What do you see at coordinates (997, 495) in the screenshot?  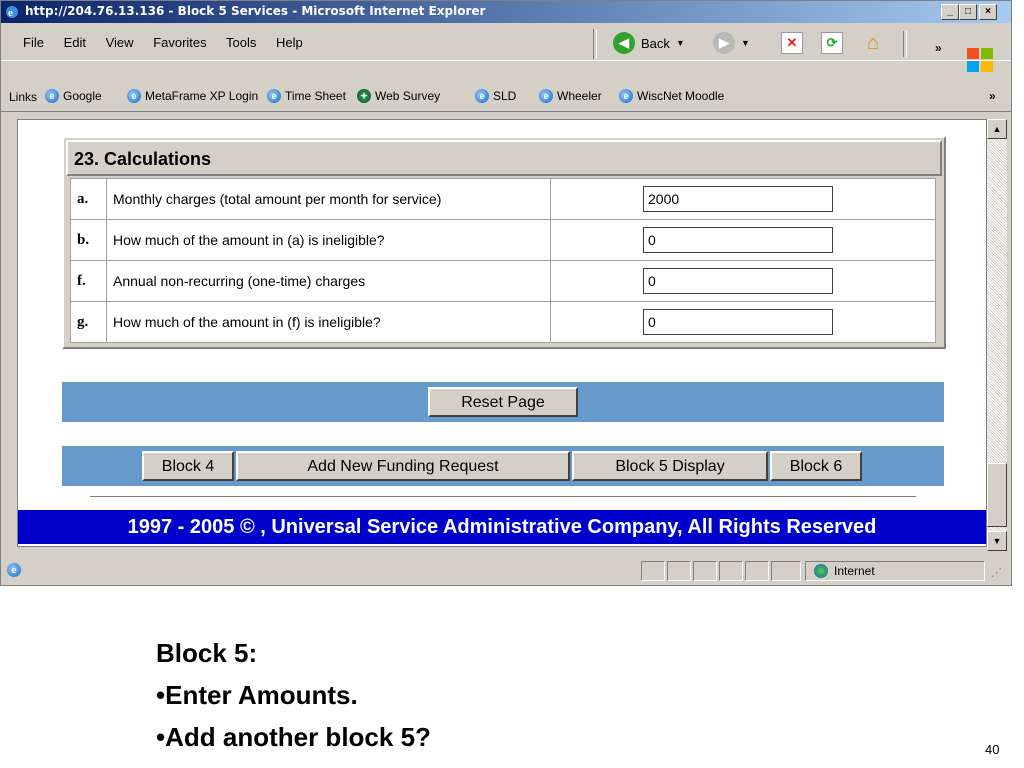 I see `scroll-thumb` at bounding box center [997, 495].